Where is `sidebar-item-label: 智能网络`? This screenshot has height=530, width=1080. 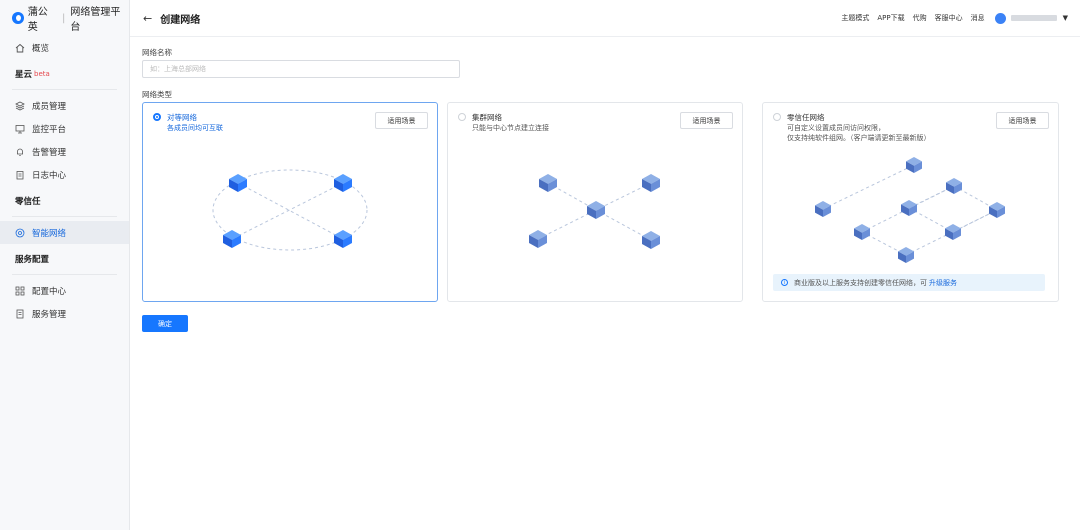
sidebar-item-label: 智能网络 is located at coordinates (49, 233).